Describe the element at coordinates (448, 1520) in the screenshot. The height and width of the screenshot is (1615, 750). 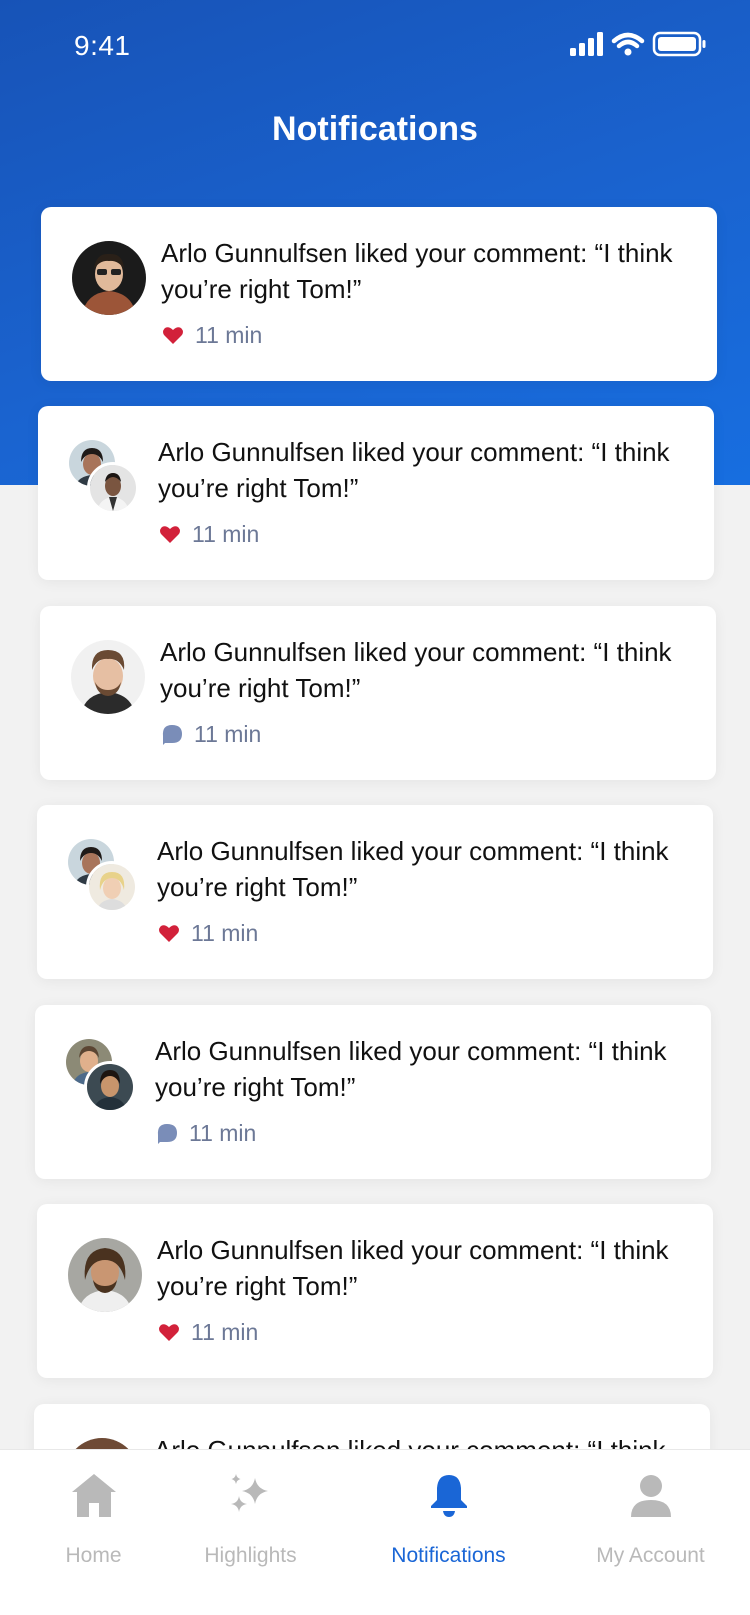
I see `tab-notifications: Notifications` at that location.